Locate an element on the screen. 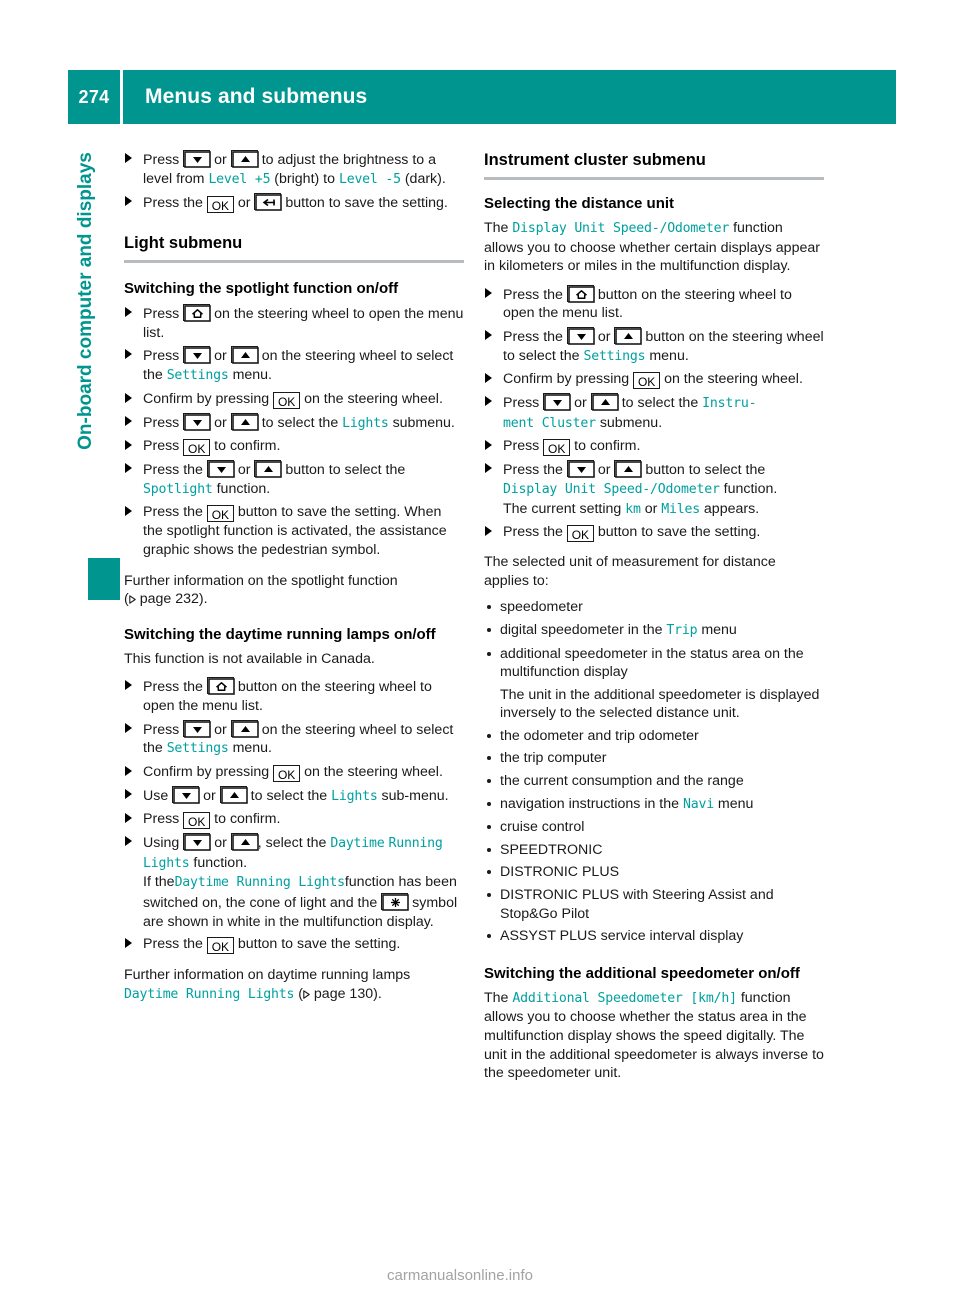 This screenshot has height=1302, width=960. step-text-submenu: submenu. is located at coordinates (423, 422).